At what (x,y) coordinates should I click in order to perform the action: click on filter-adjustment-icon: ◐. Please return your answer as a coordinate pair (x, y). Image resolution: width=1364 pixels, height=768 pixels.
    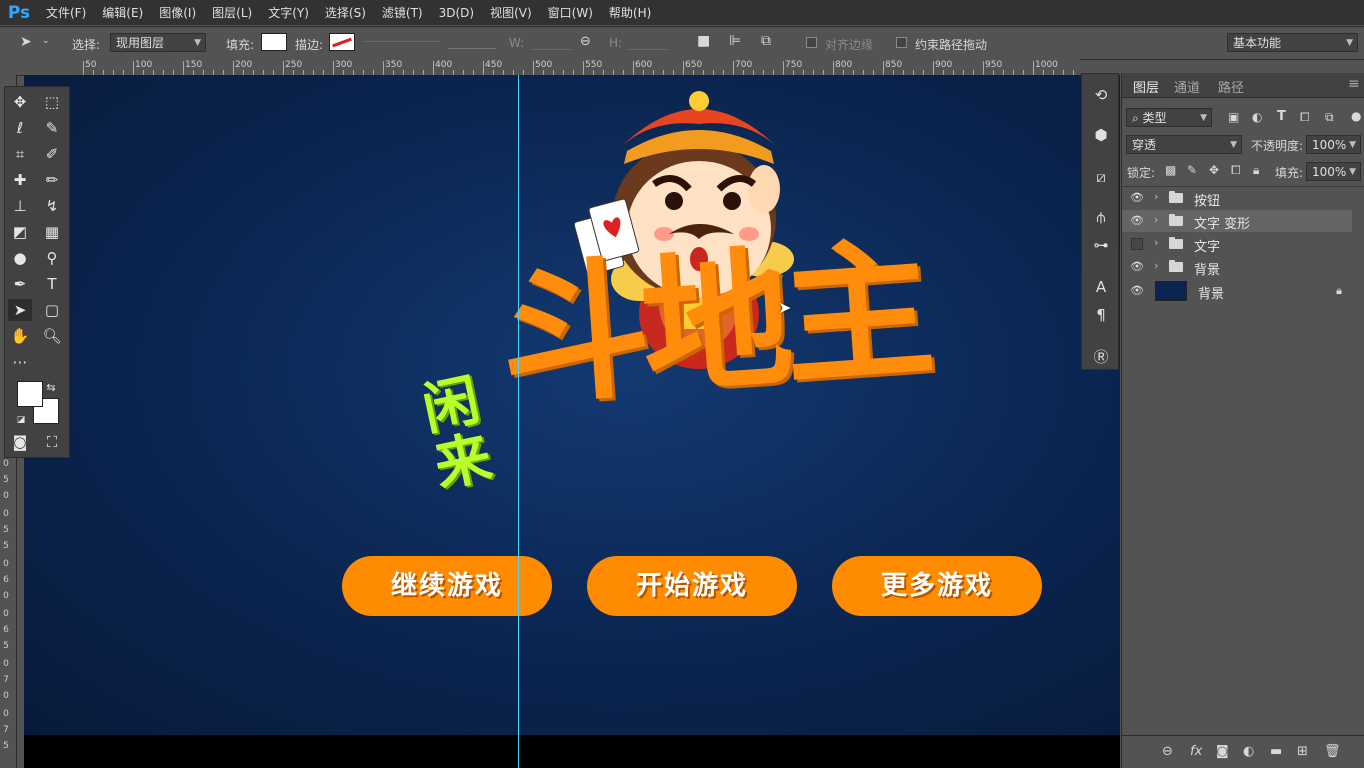
    Looking at the image, I should click on (1257, 117).